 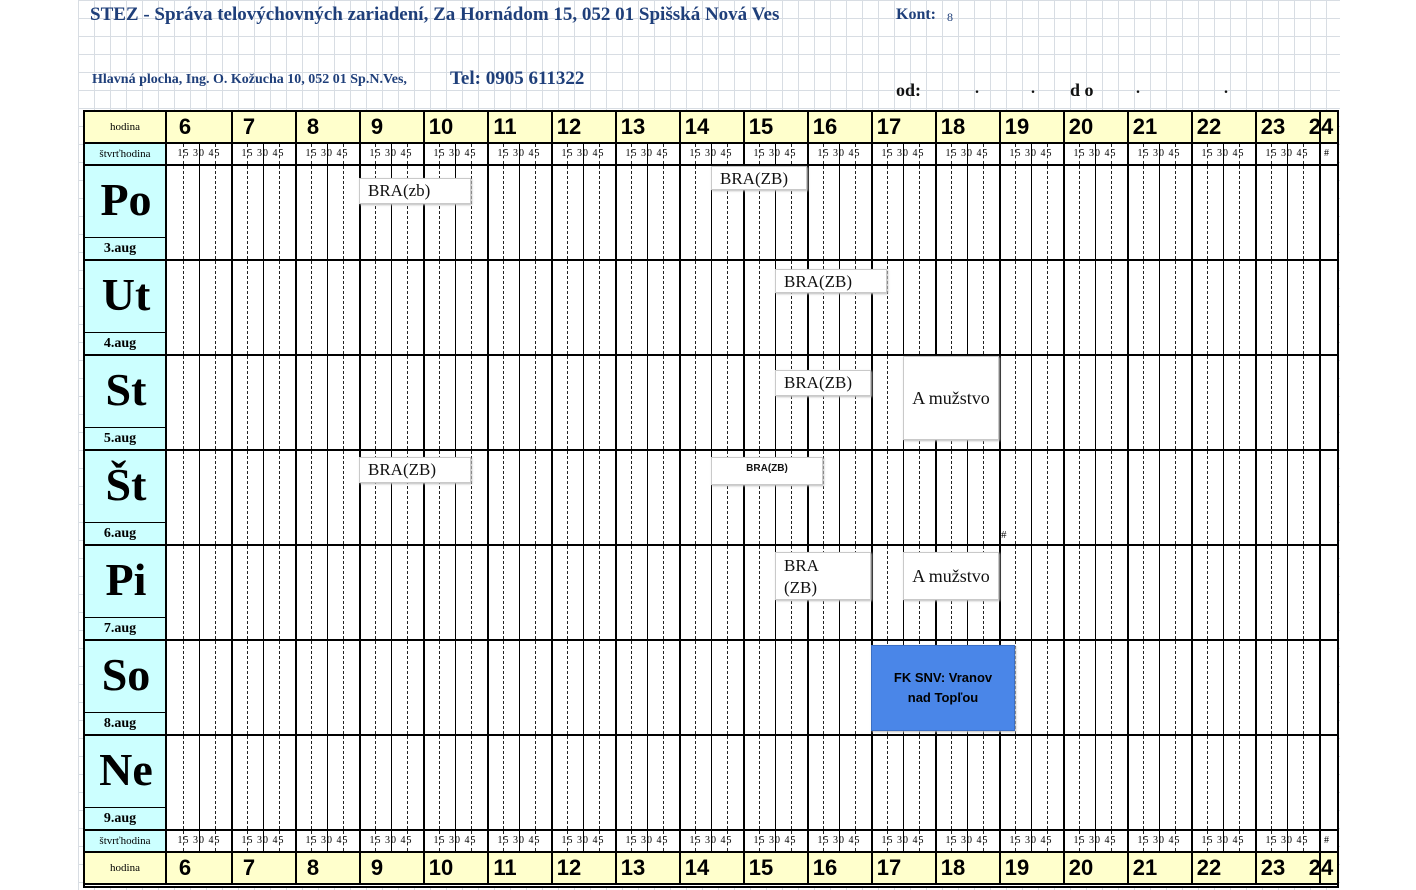 What do you see at coordinates (126, 628) in the screenshot?
I see `day-date: 7.aug` at bounding box center [126, 628].